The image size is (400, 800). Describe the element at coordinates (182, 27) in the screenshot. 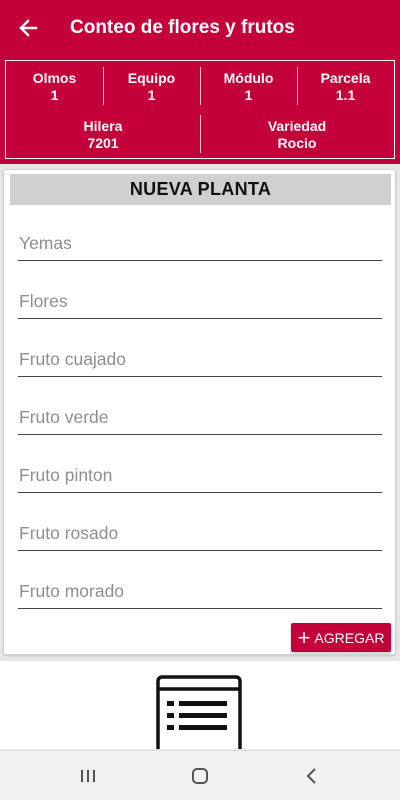

I see `page-title: Conteo de flores y frutos` at that location.